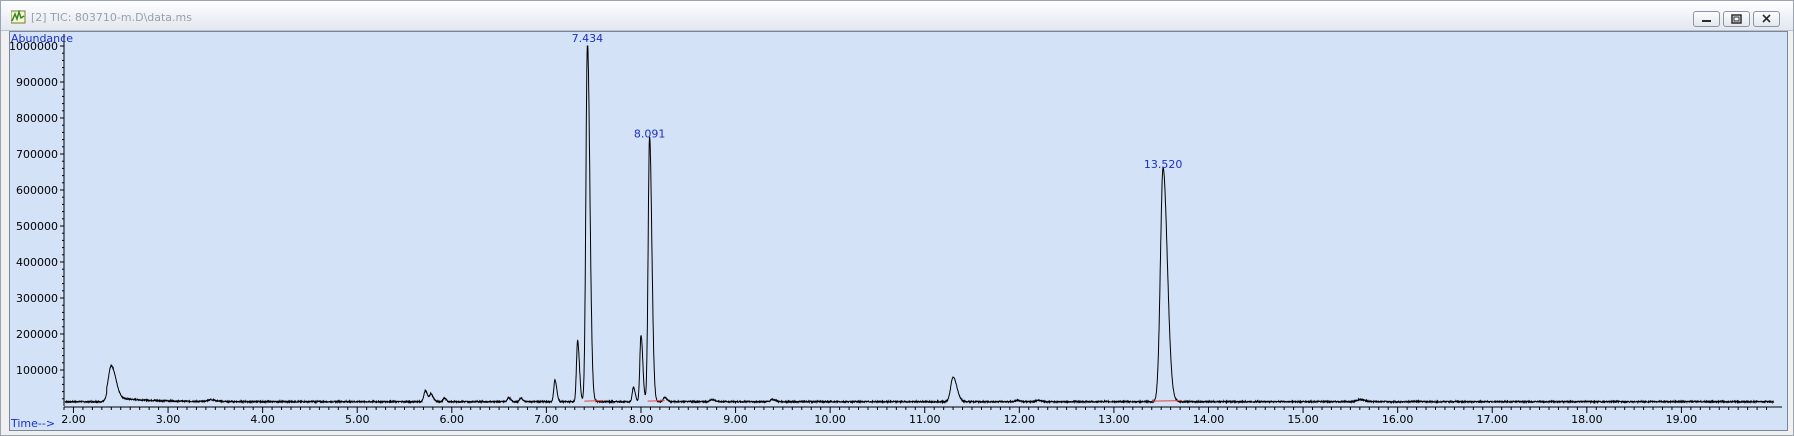  I want to click on y-tick-label: 700000, so click(37, 154).